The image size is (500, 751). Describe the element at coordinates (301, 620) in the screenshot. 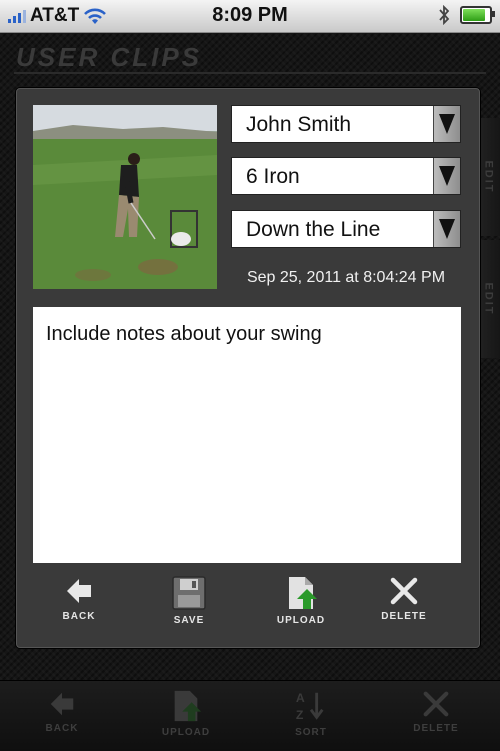

I see `upload-label: UPLOAD` at that location.